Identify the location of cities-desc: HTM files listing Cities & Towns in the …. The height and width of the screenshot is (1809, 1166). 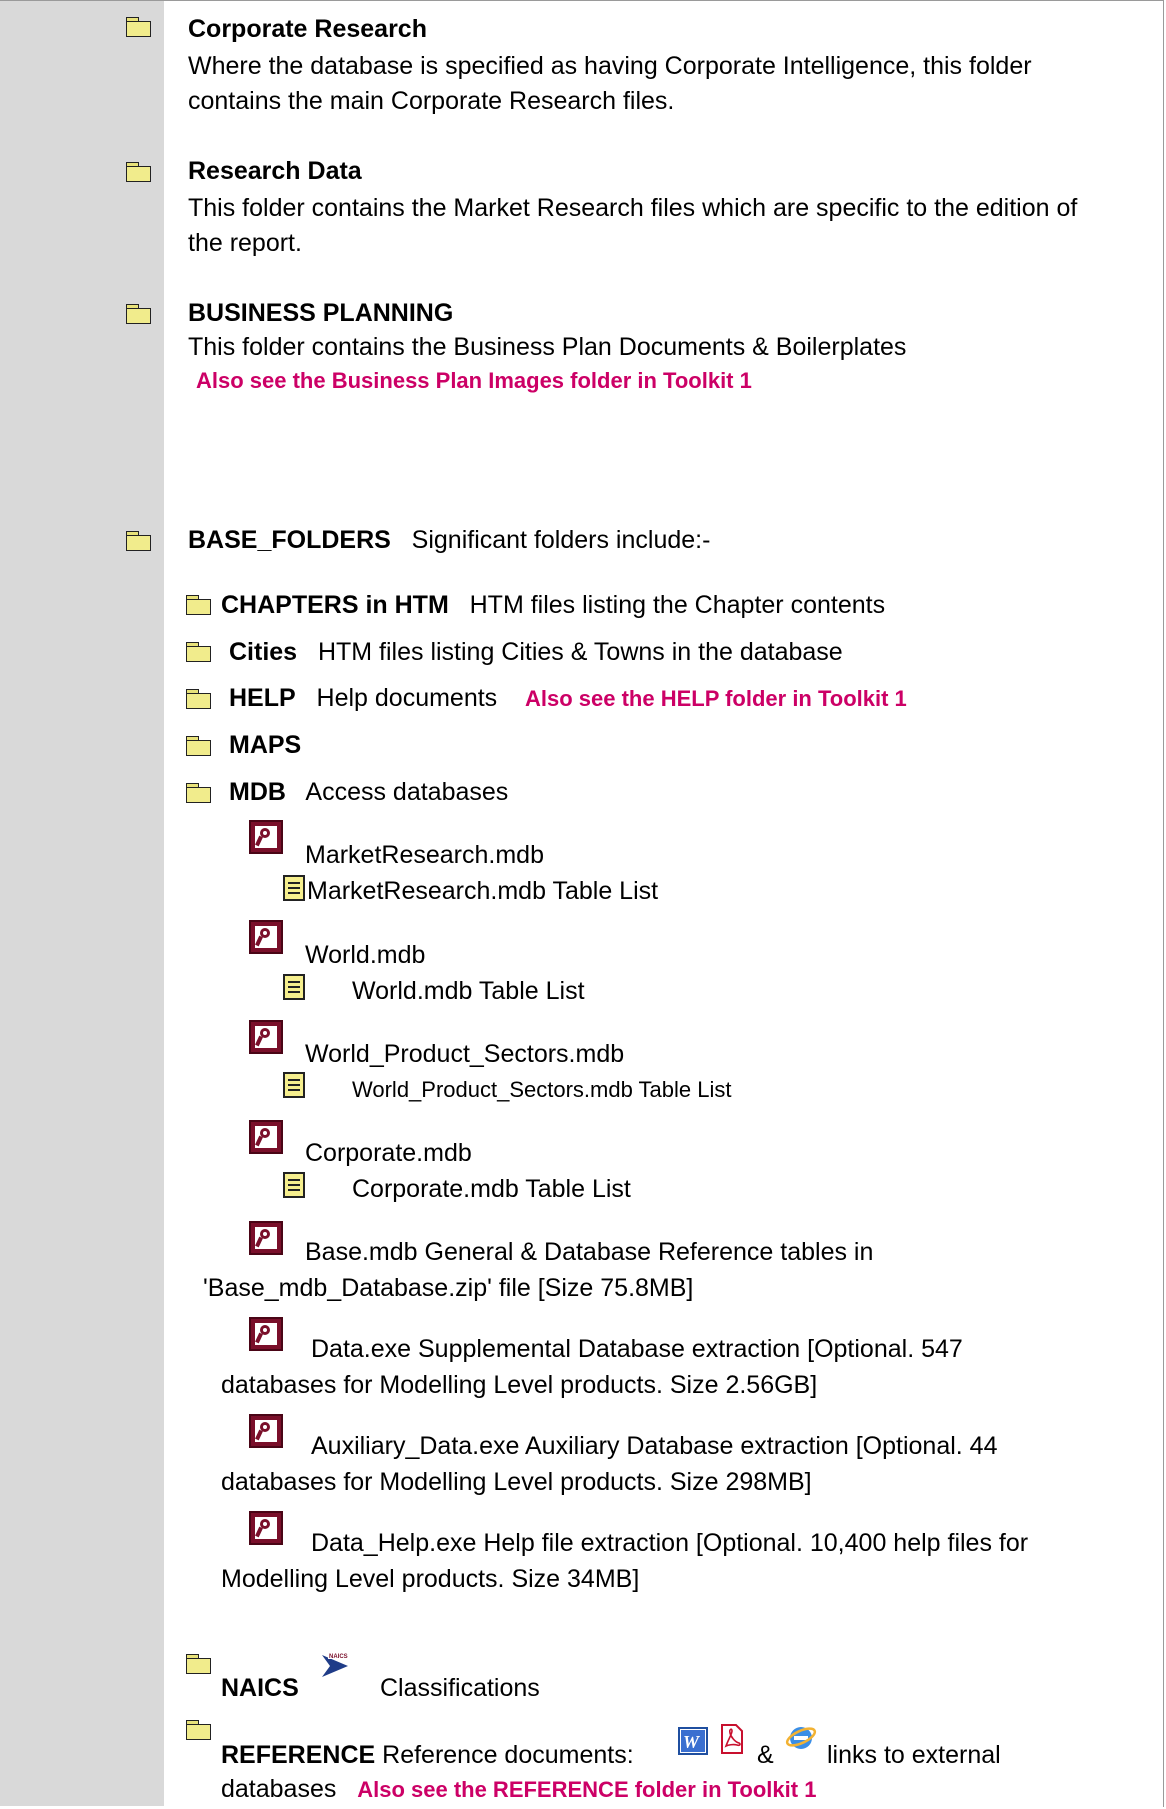
(580, 652).